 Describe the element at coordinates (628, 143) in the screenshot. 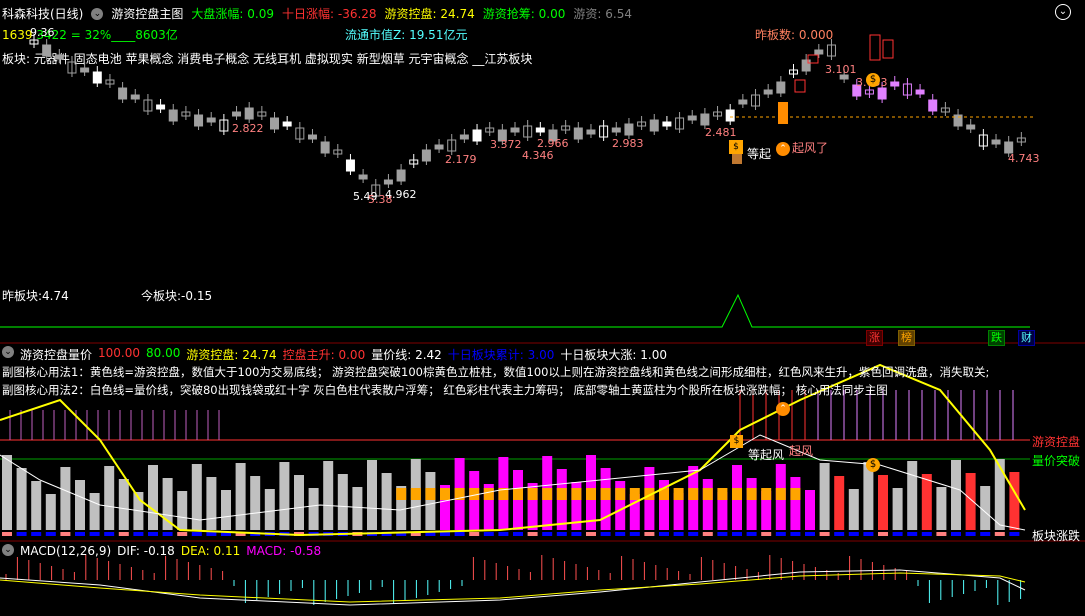

I see `price-label: 2.983` at that location.